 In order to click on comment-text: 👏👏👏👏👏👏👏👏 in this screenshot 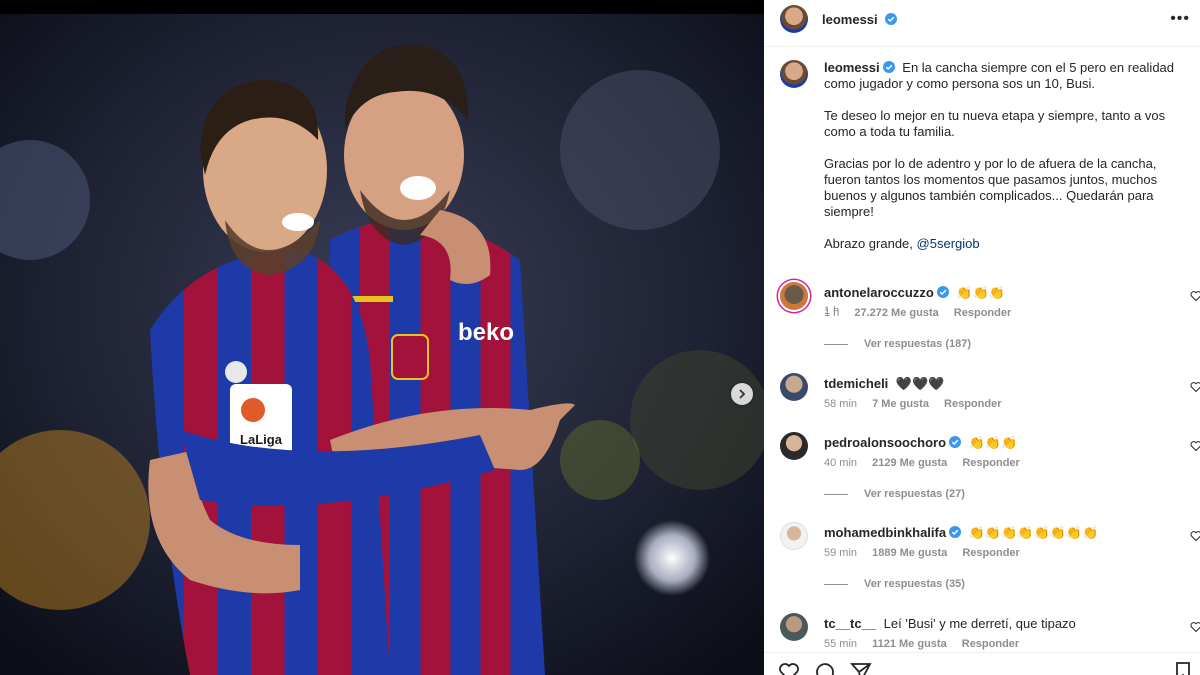, I will do `click(1033, 532)`.